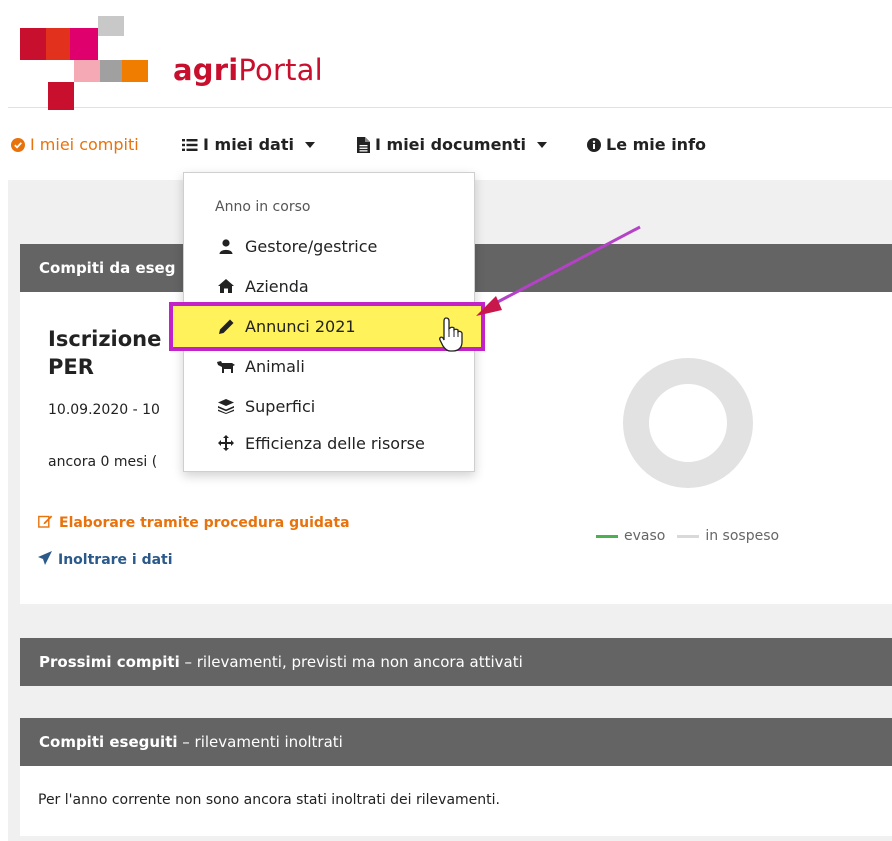 This screenshot has width=892, height=841. I want to click on arrows-icon, so click(226, 443).